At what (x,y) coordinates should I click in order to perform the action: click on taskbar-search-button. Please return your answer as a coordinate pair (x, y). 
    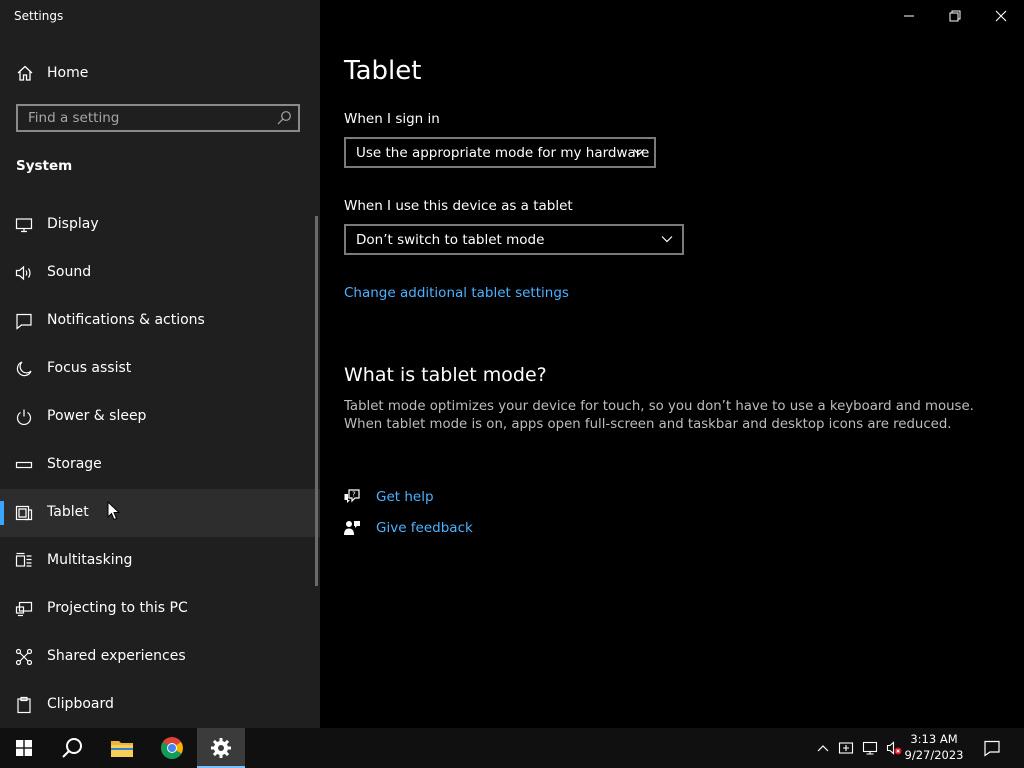
    Looking at the image, I should click on (72, 748).